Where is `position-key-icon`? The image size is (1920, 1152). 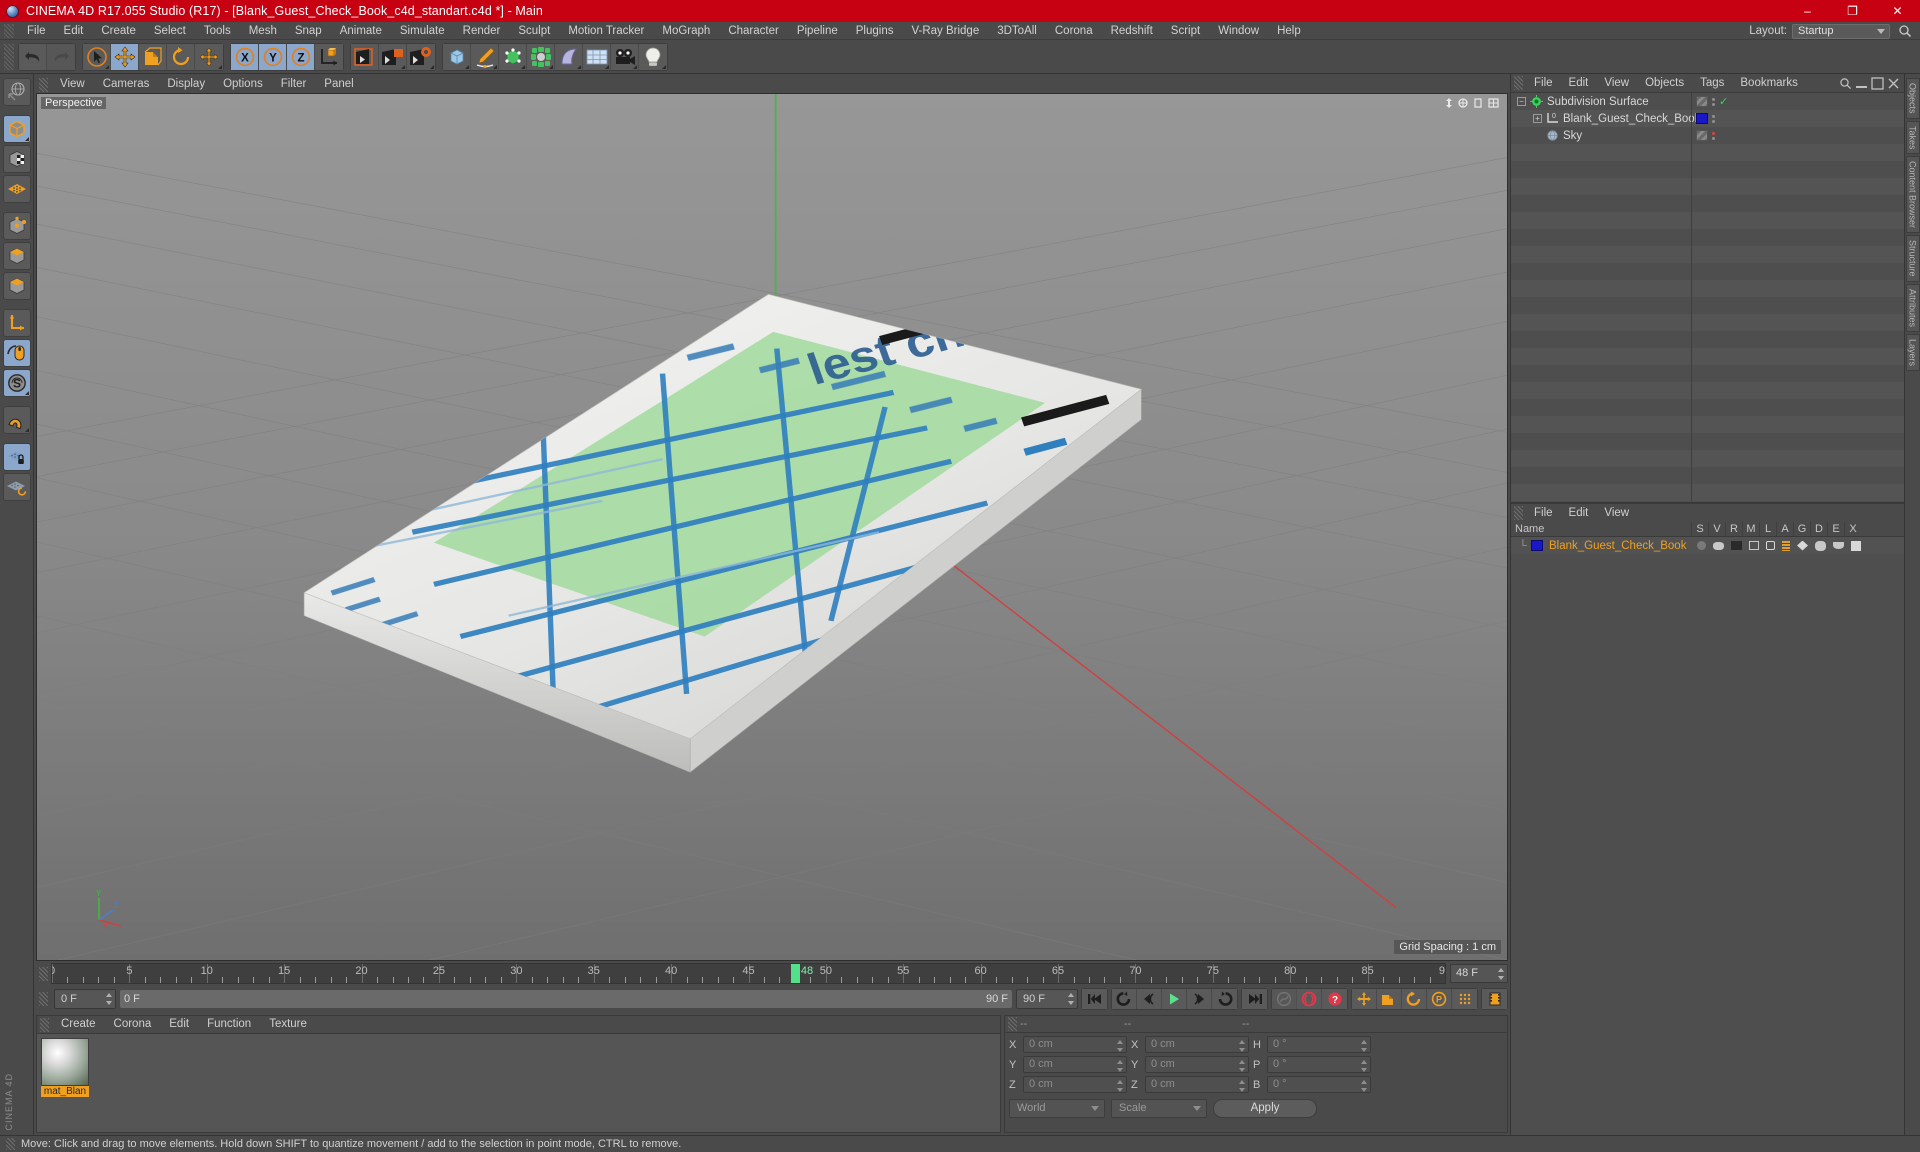 position-key-icon is located at coordinates (1364, 999).